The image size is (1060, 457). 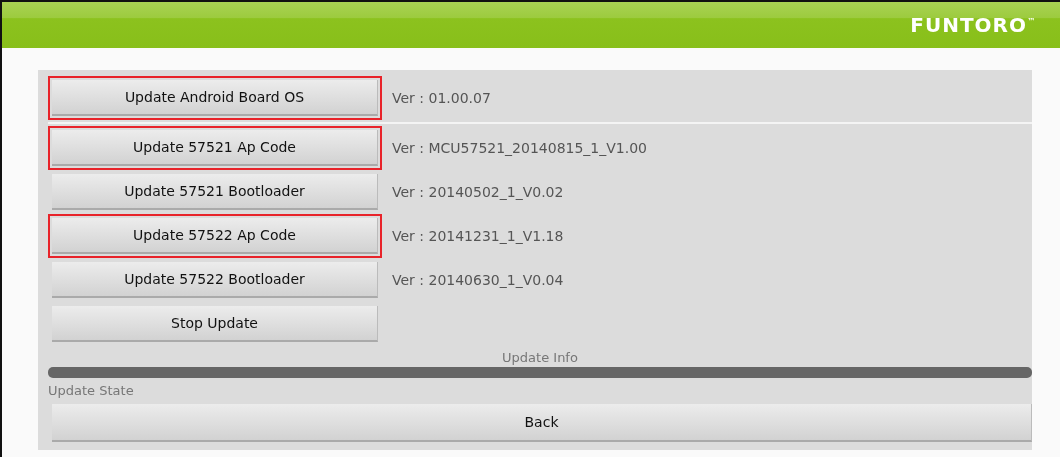 What do you see at coordinates (215, 98) in the screenshot?
I see `update-button: Update Android Board OS` at bounding box center [215, 98].